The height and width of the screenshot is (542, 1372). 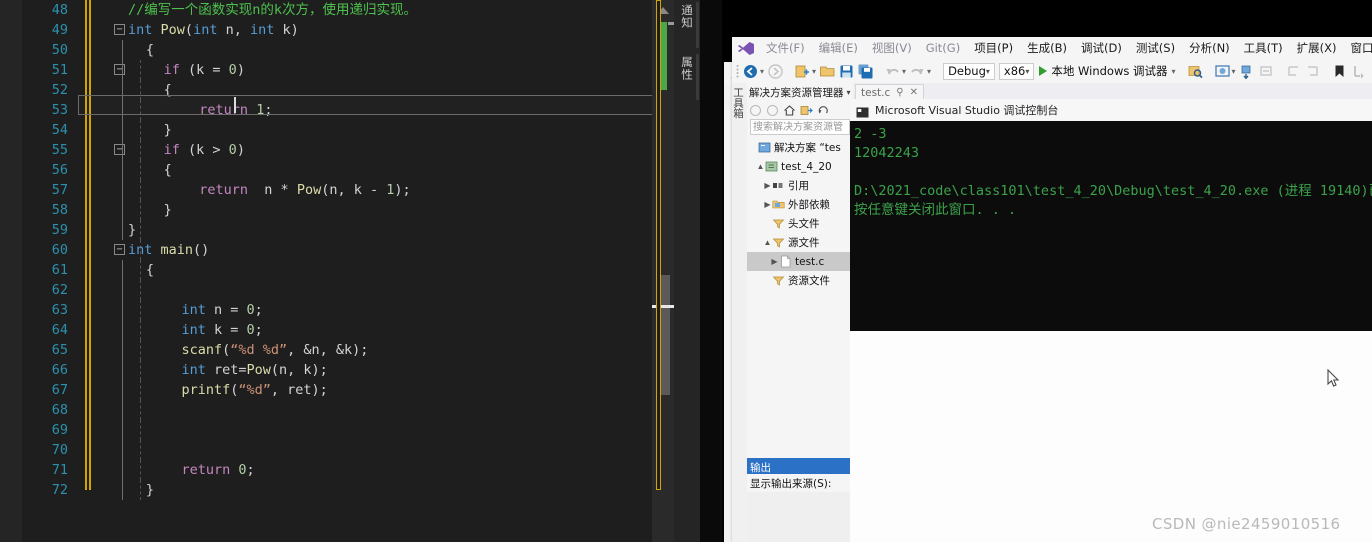 I want to click on save-all-icon, so click(x=865, y=71).